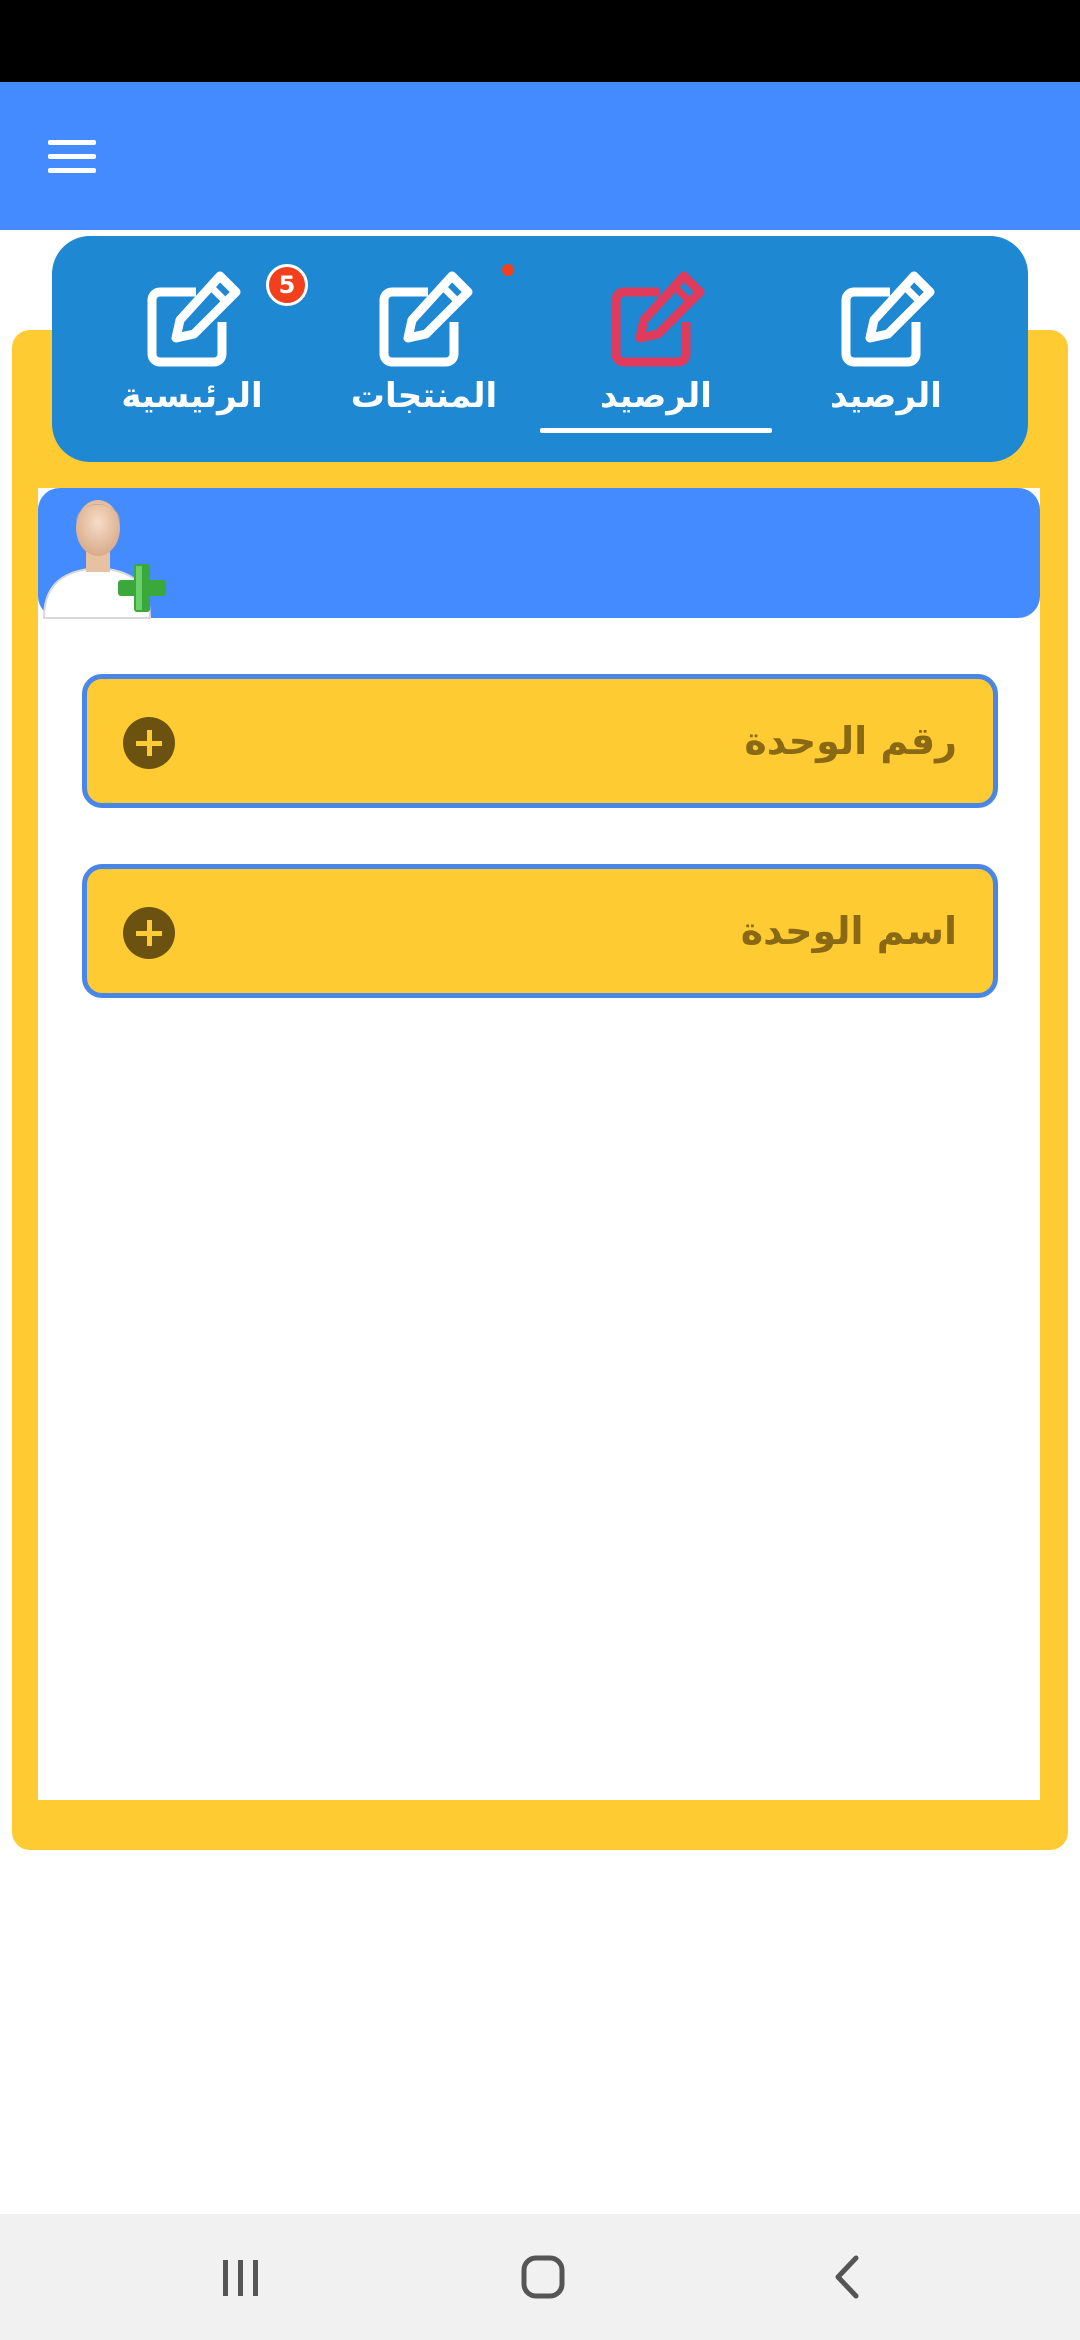 Image resolution: width=1080 pixels, height=2340 pixels. I want to click on profile-banner, so click(539, 553).